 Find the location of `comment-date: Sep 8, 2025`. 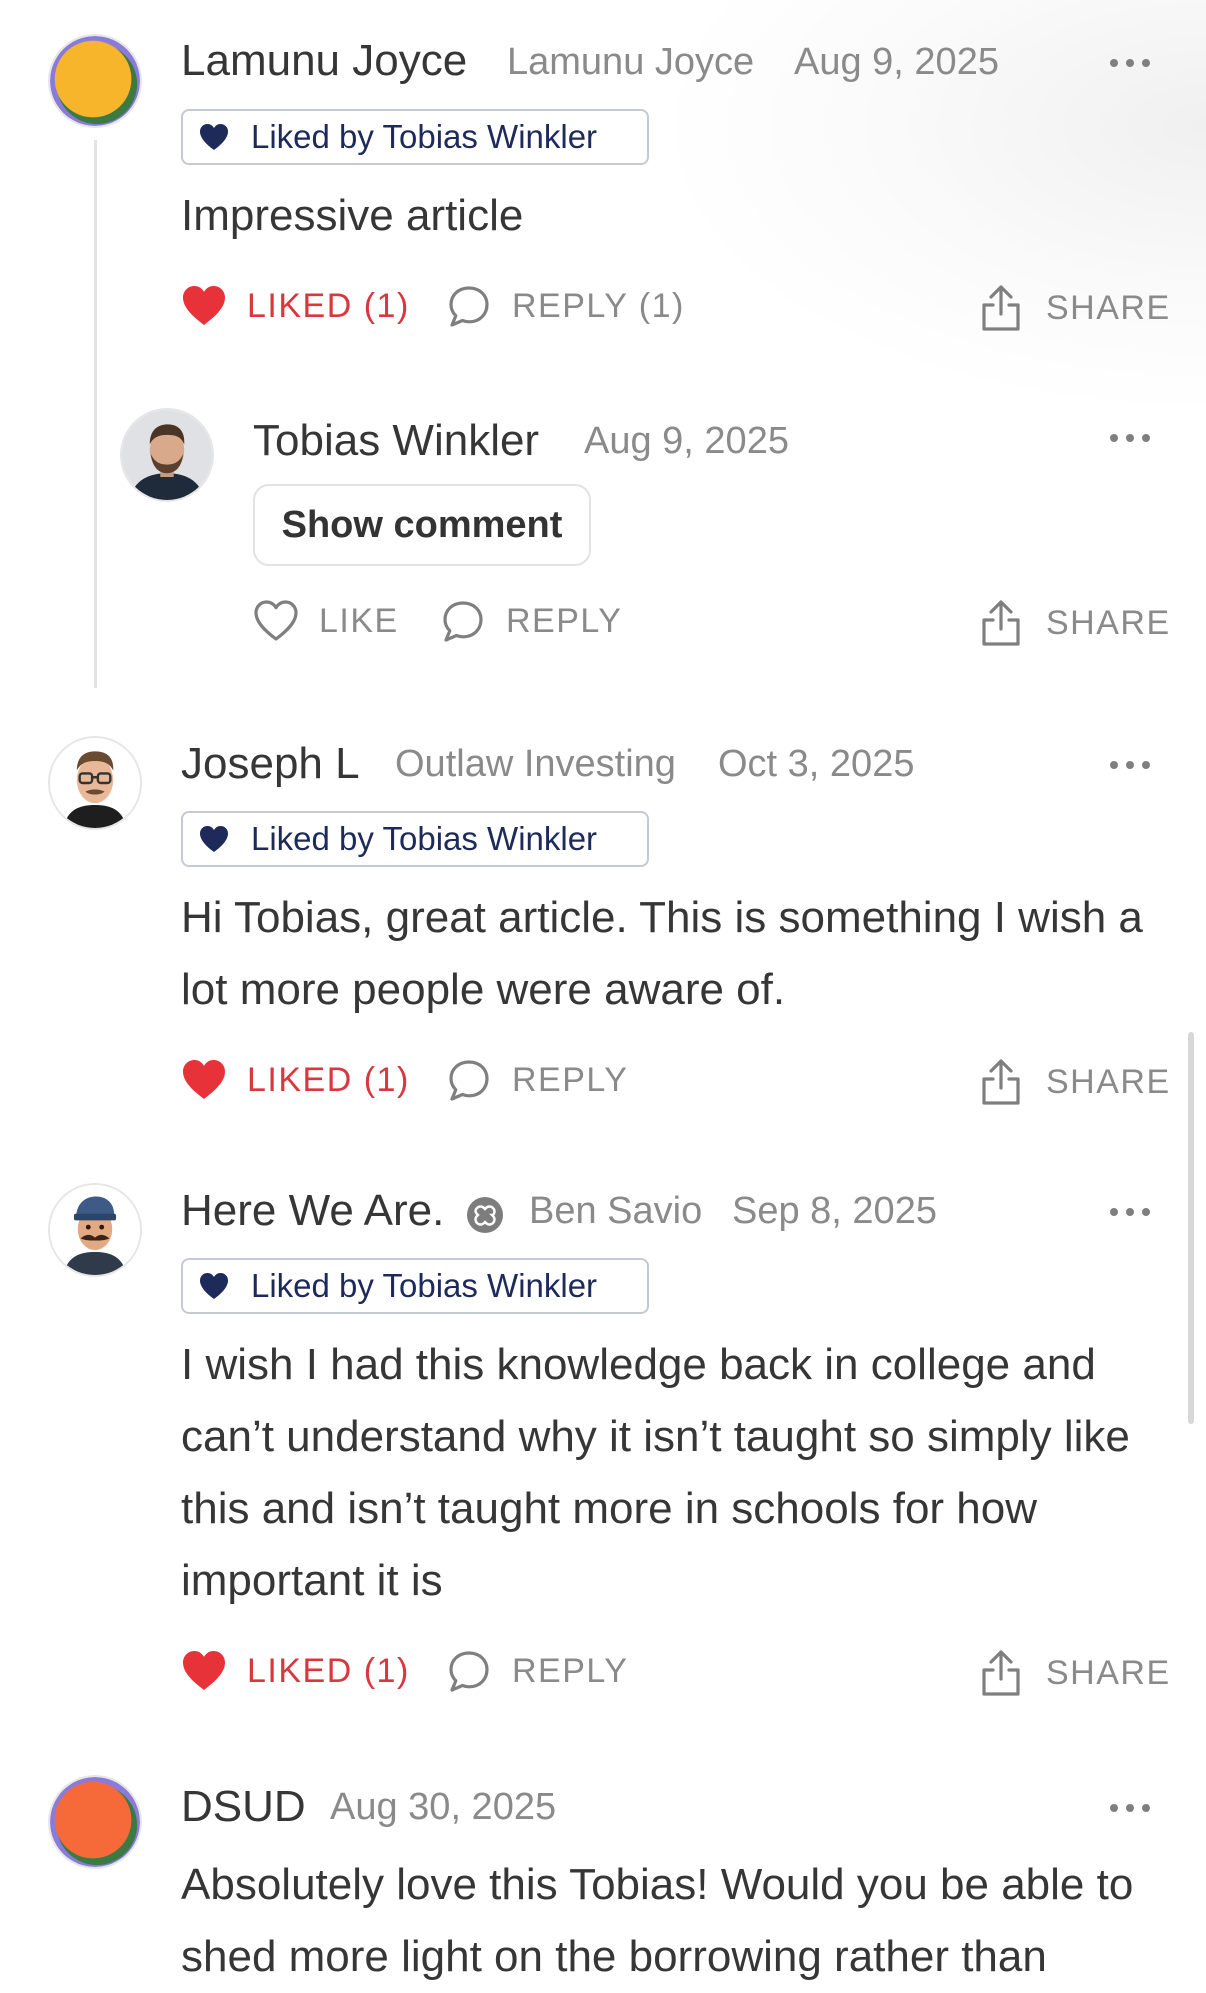

comment-date: Sep 8, 2025 is located at coordinates (834, 1211).